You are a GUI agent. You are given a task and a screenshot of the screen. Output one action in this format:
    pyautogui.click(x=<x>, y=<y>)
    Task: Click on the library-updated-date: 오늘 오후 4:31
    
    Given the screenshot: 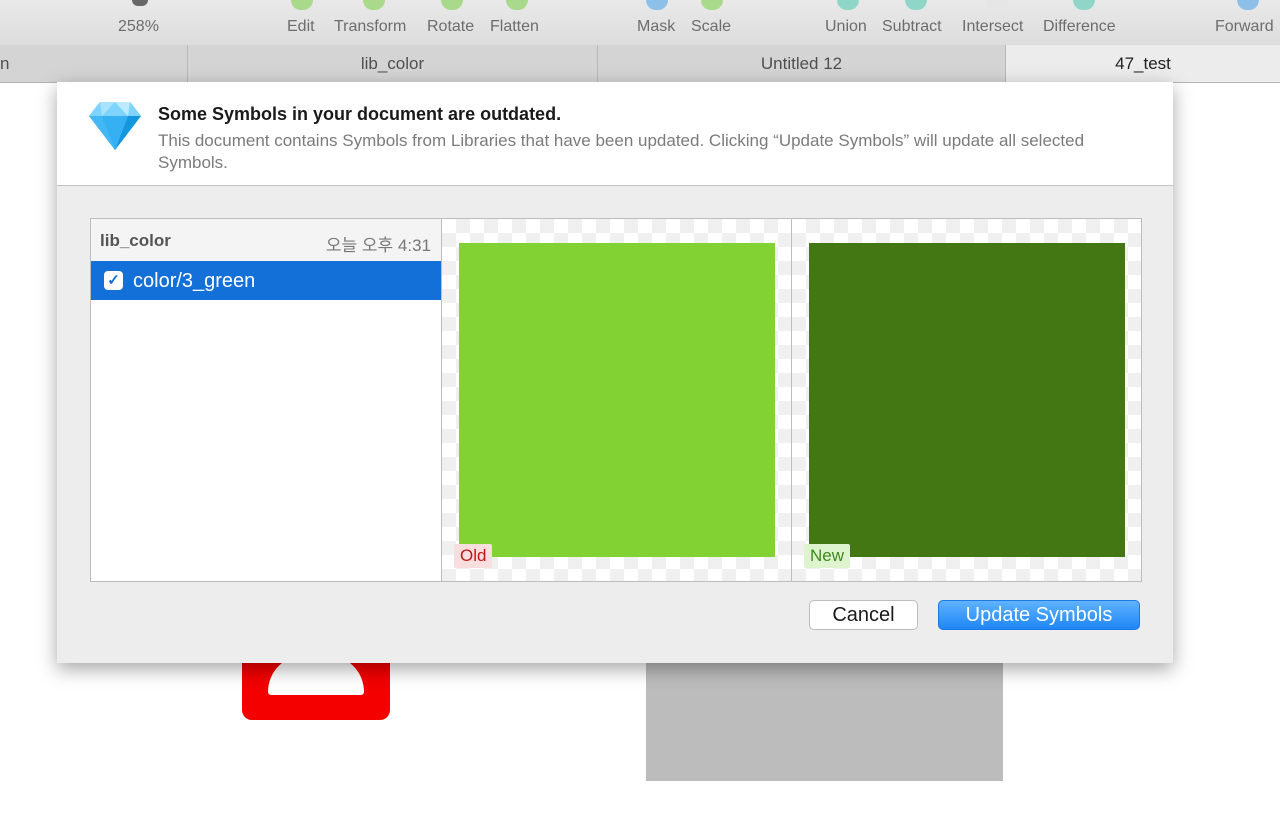 What is the action you would take?
    pyautogui.click(x=378, y=245)
    